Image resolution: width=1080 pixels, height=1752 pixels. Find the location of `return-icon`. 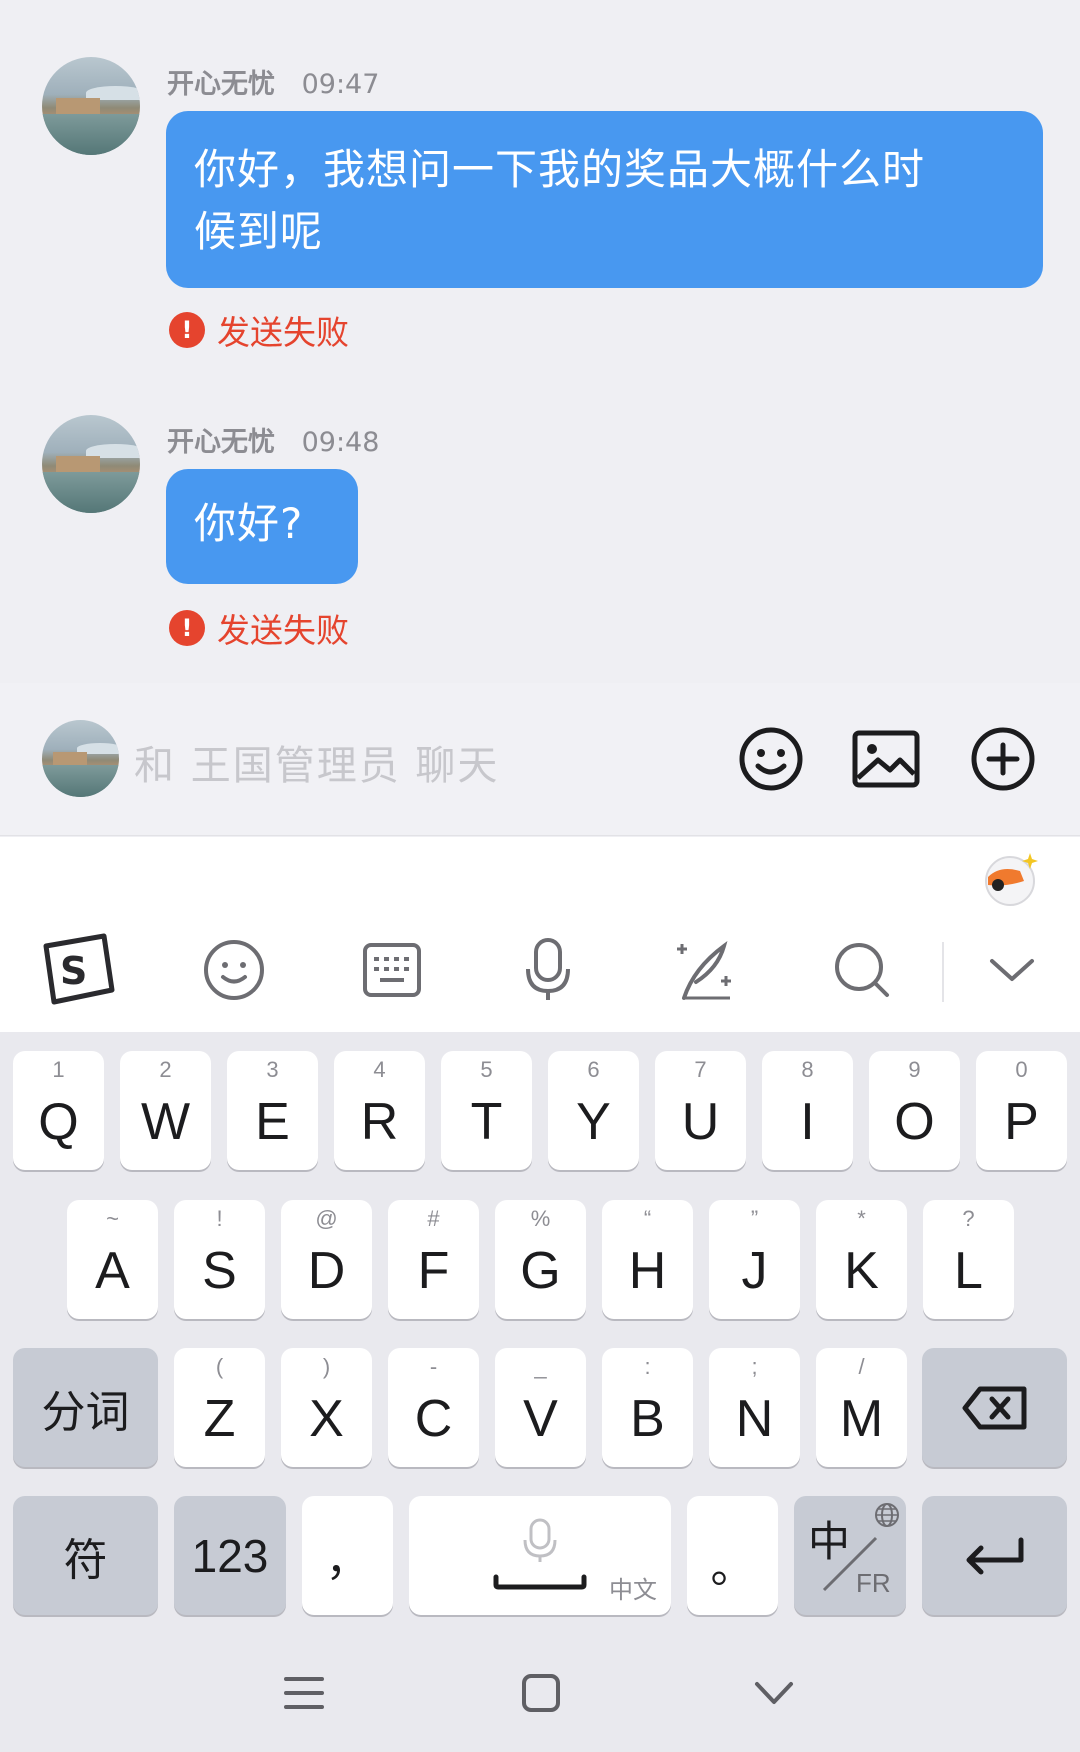

return-icon is located at coordinates (994, 1555).